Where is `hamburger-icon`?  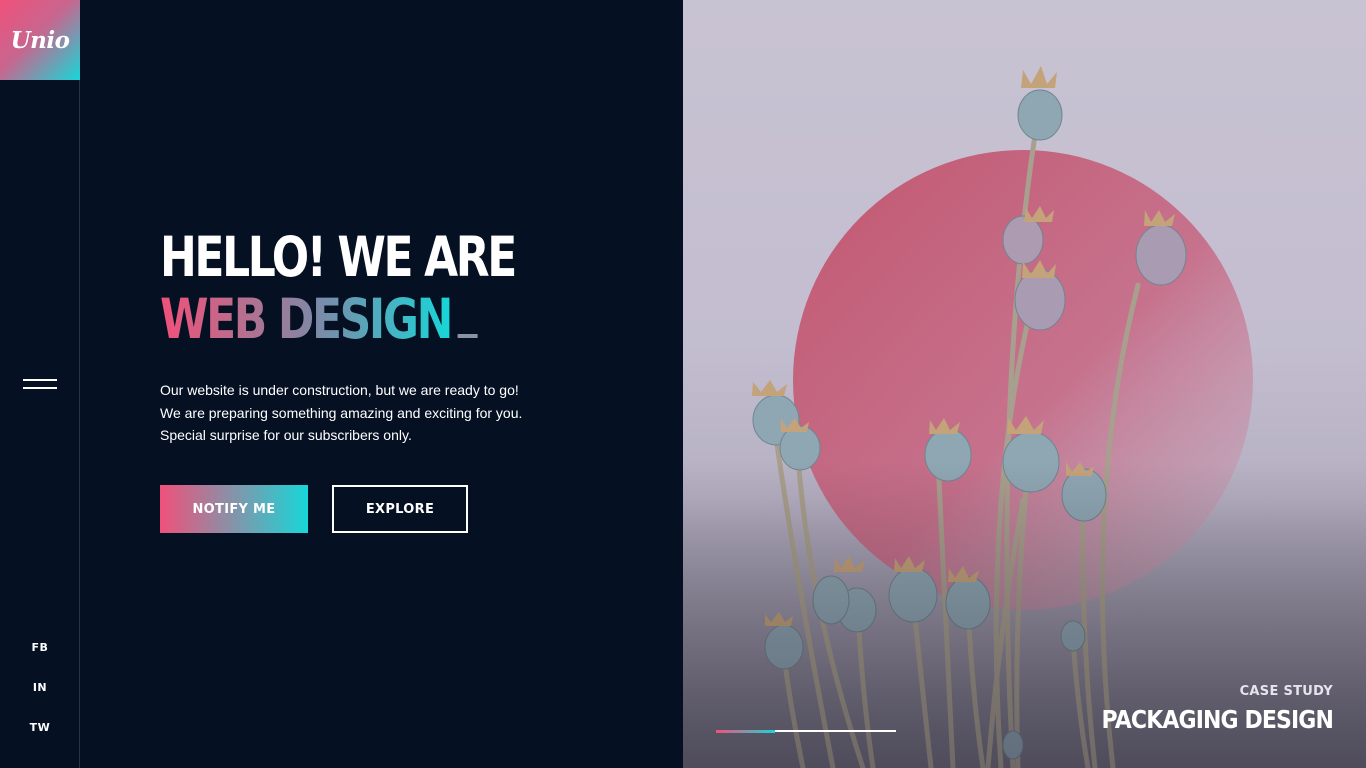
hamburger-icon is located at coordinates (40, 384).